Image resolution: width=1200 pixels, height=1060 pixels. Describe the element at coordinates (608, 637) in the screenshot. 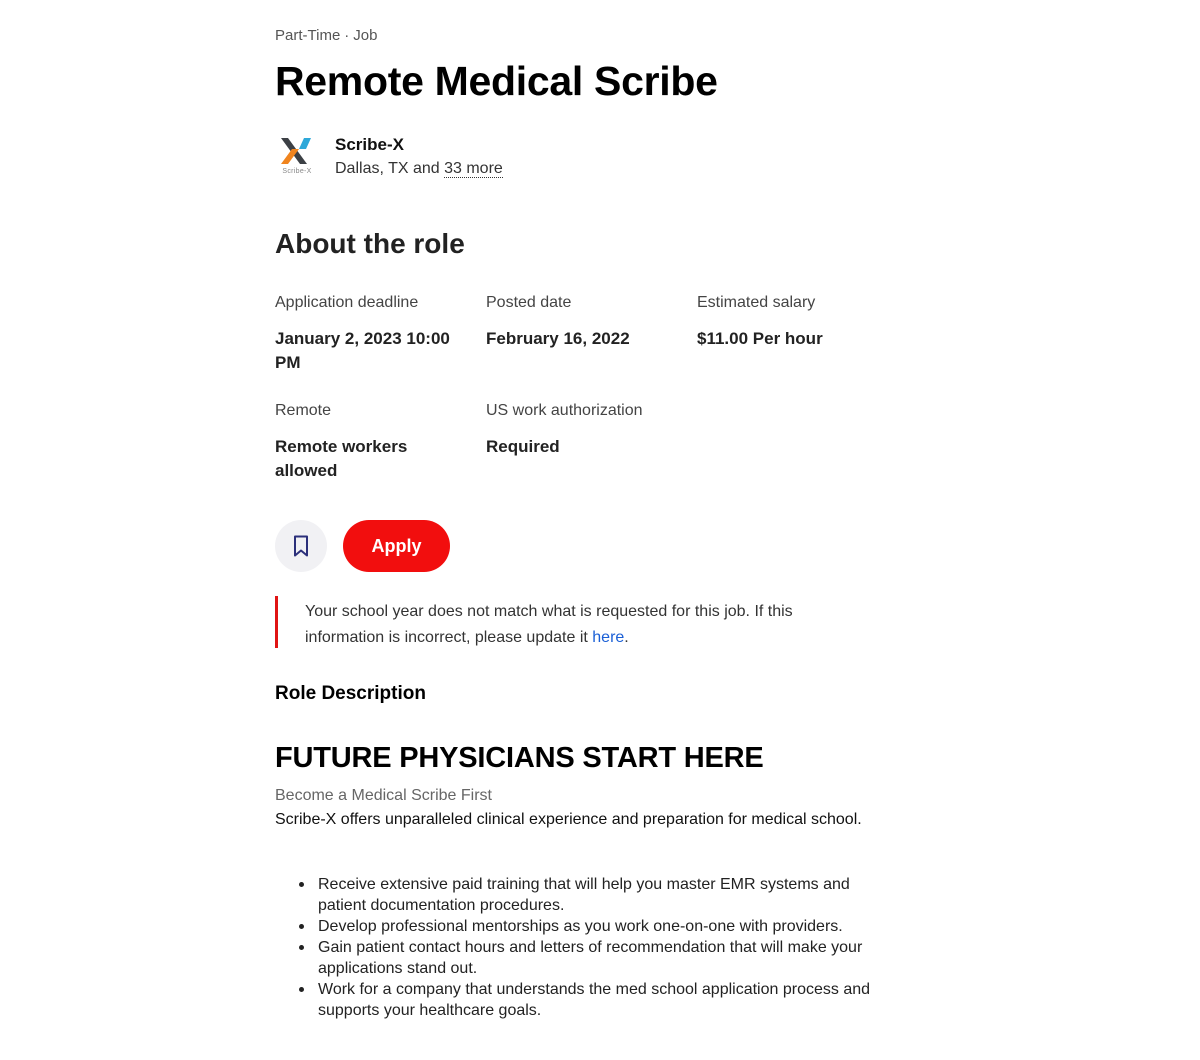

I see `update-profile-link: here` at that location.